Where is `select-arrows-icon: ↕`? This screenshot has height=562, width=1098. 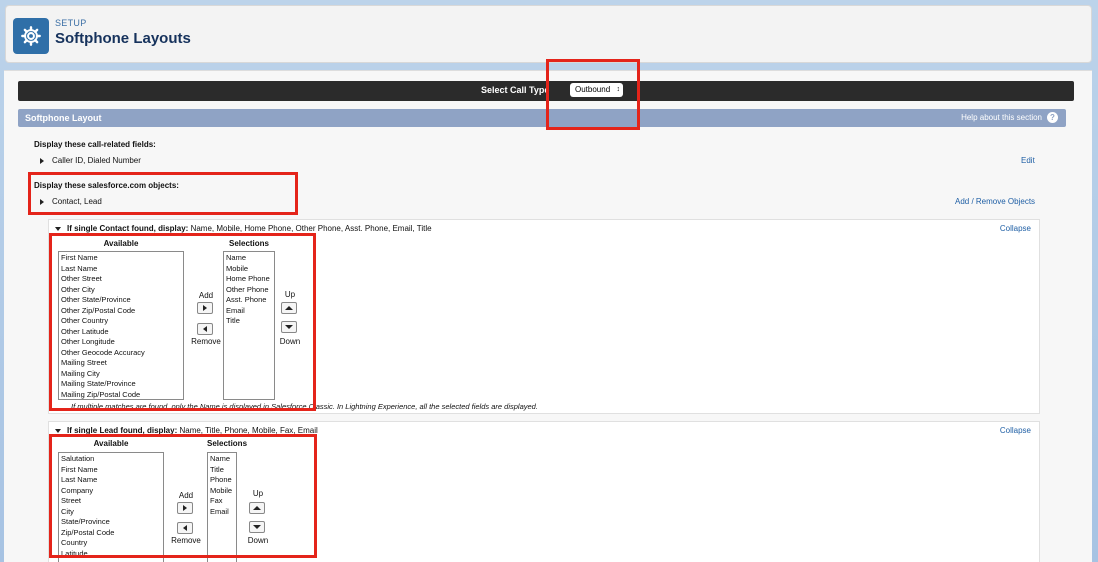 select-arrows-icon: ↕ is located at coordinates (618, 89).